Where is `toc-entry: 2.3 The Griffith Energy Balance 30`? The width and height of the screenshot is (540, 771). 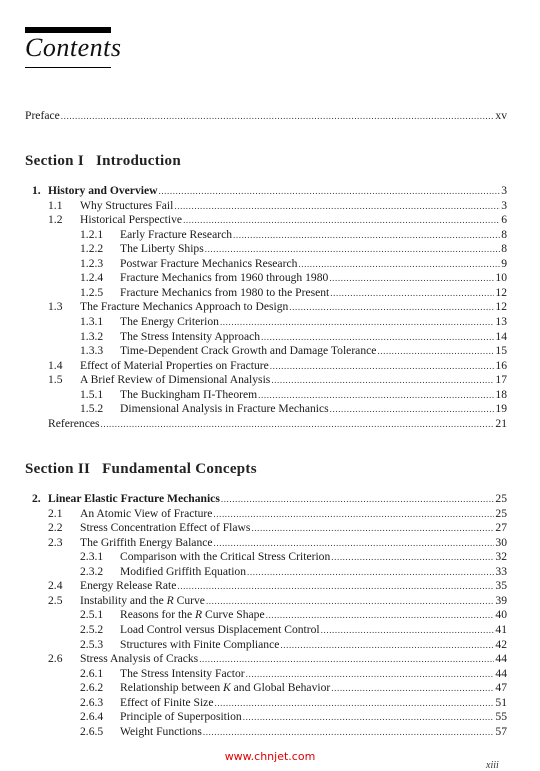
toc-entry: 2.3 The Griffith Energy Balance 30 is located at coordinates (270, 543).